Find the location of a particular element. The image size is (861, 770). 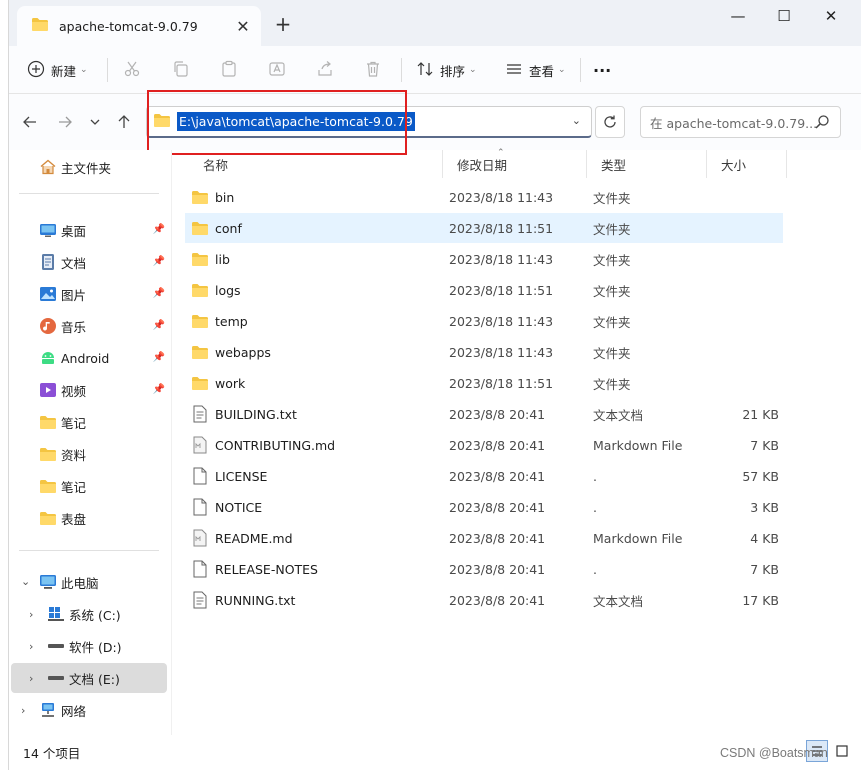

file-type: . is located at coordinates (595, 569).